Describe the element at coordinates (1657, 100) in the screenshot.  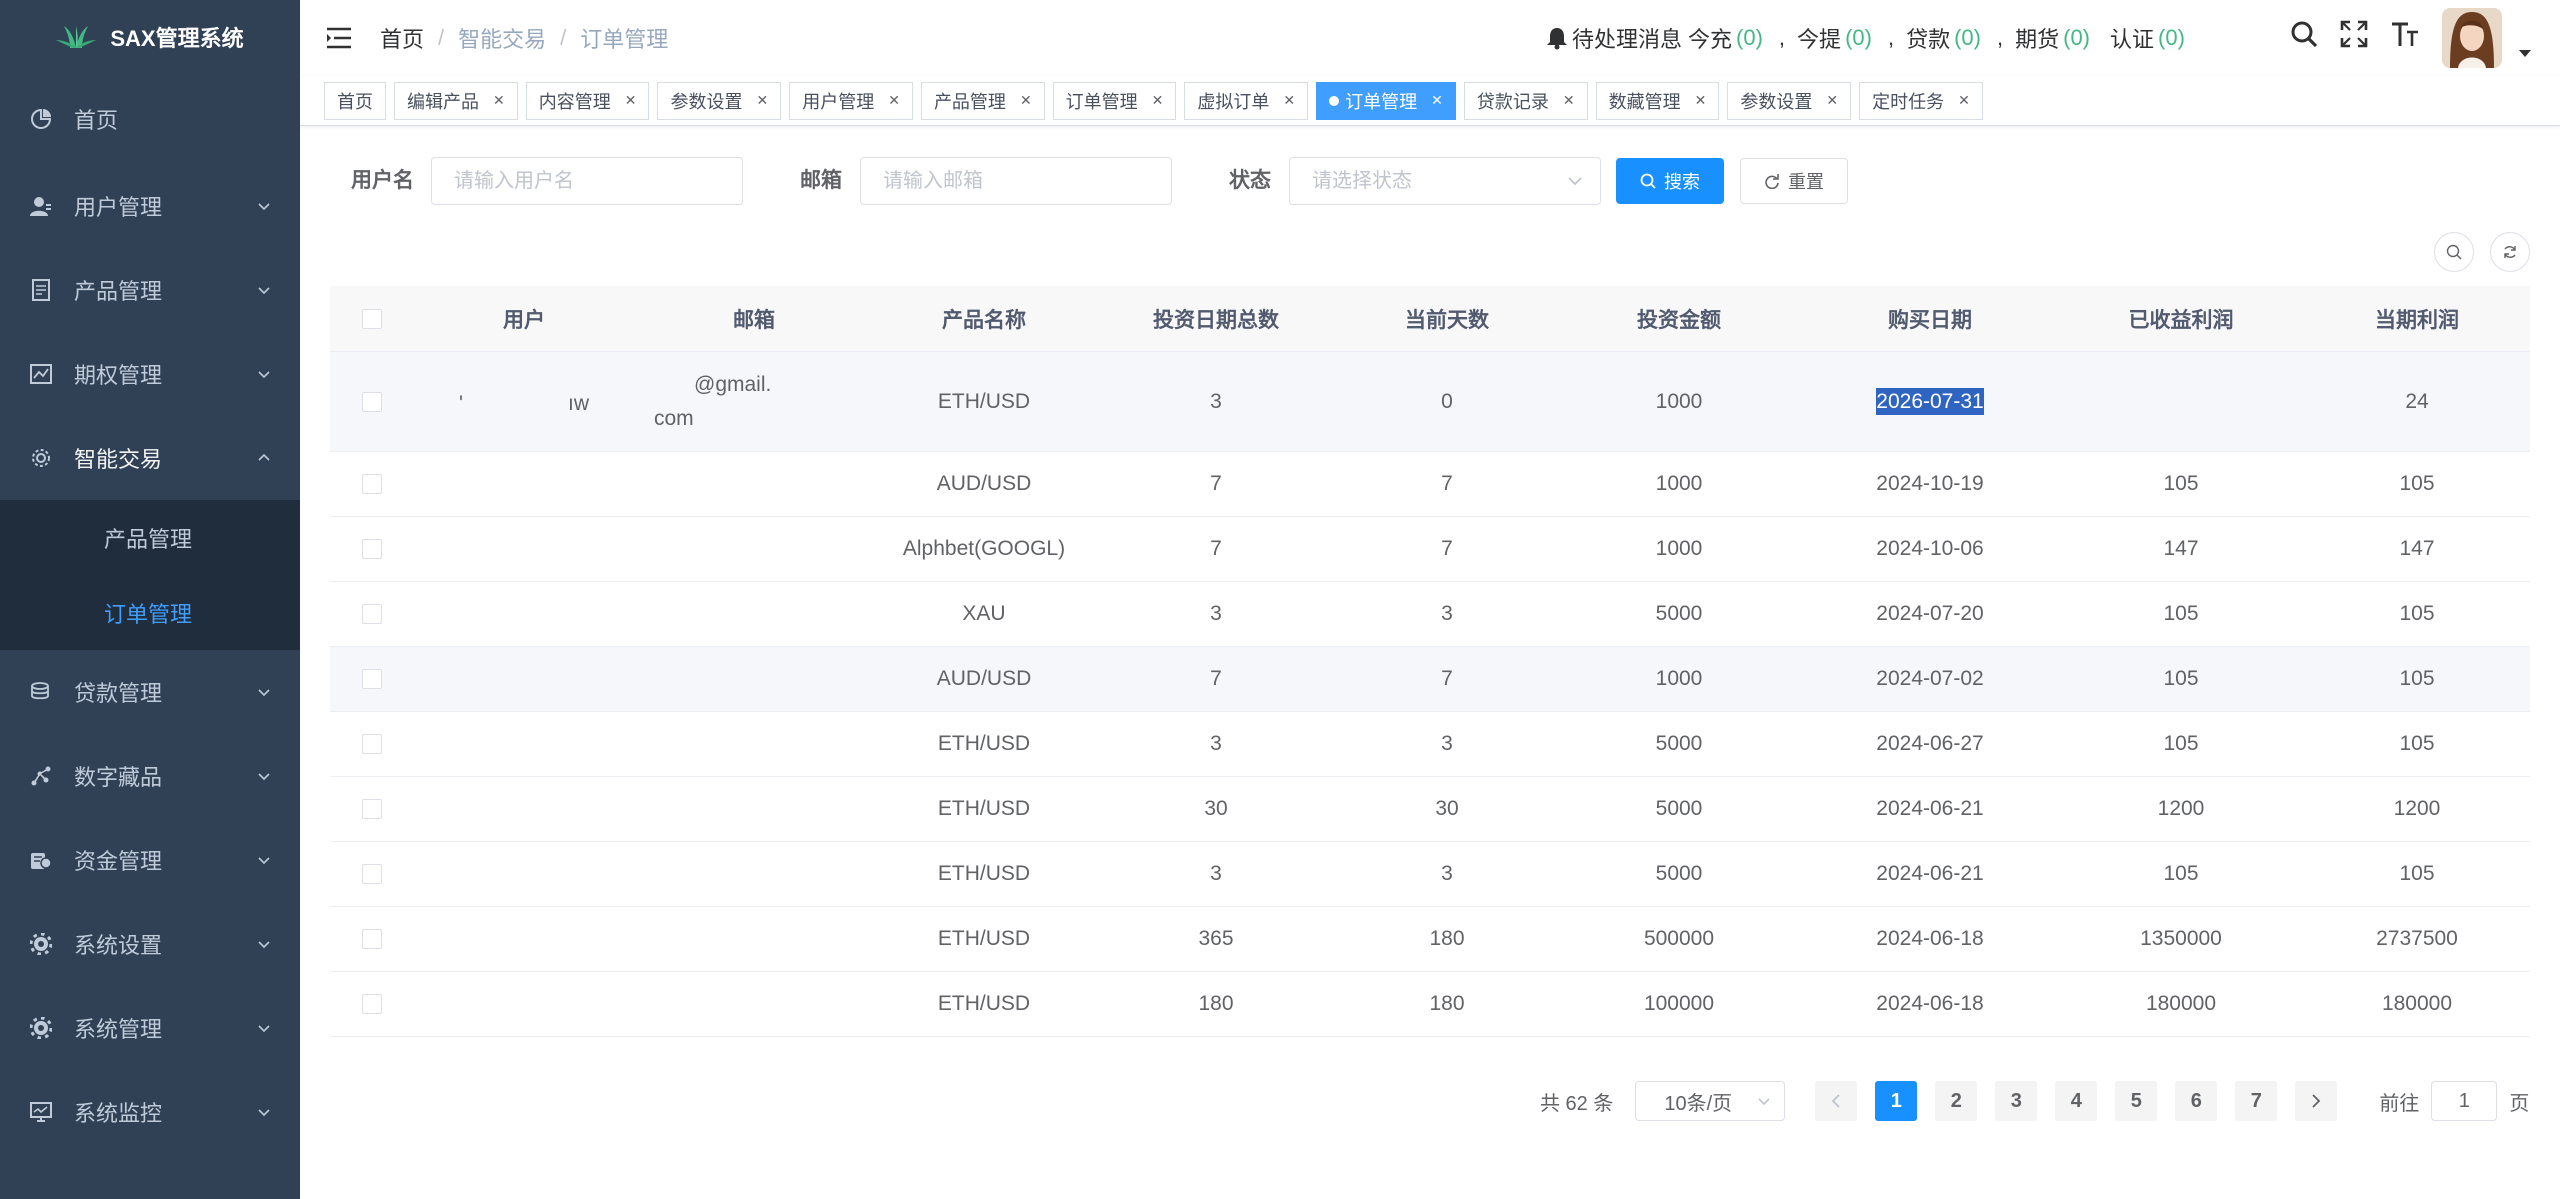
I see `tag-nft-management: 数藏管理 ✕` at that location.